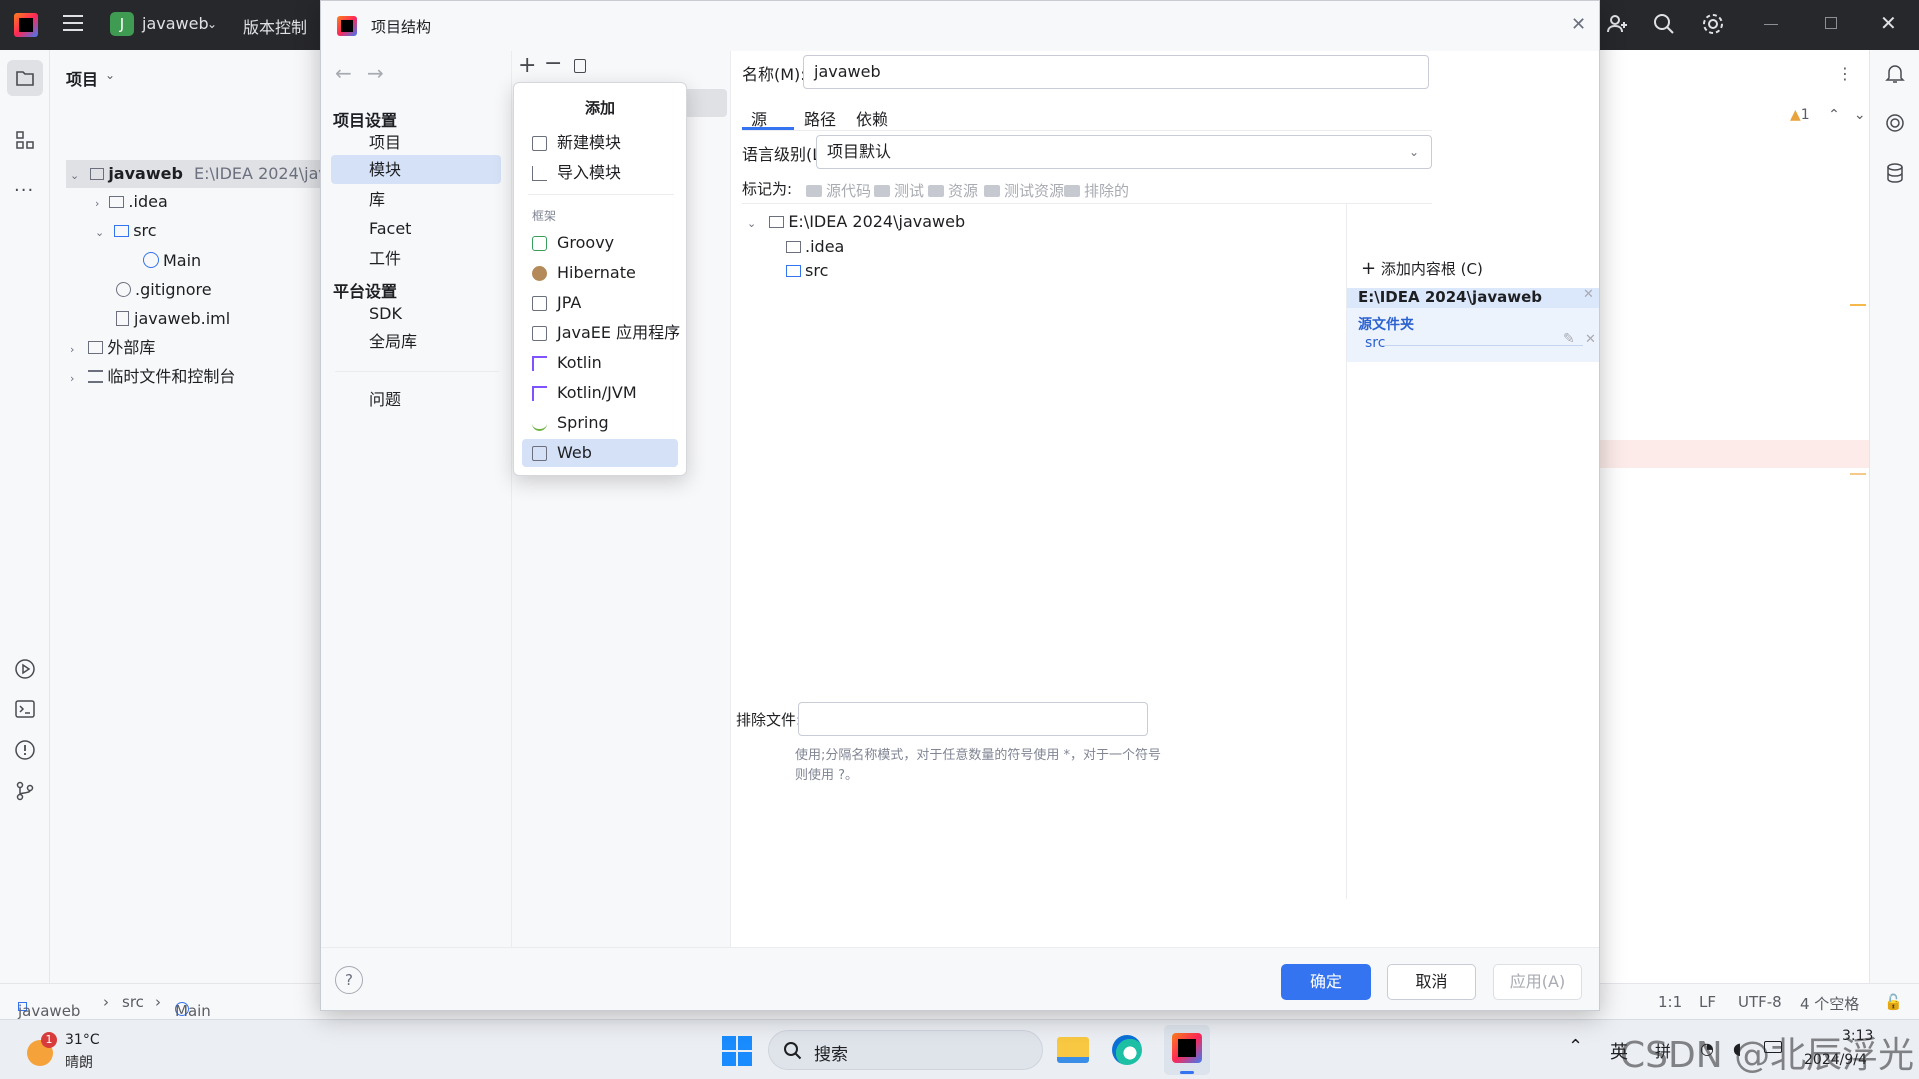  I want to click on tree-item-idea: › .idea, so click(131, 202).